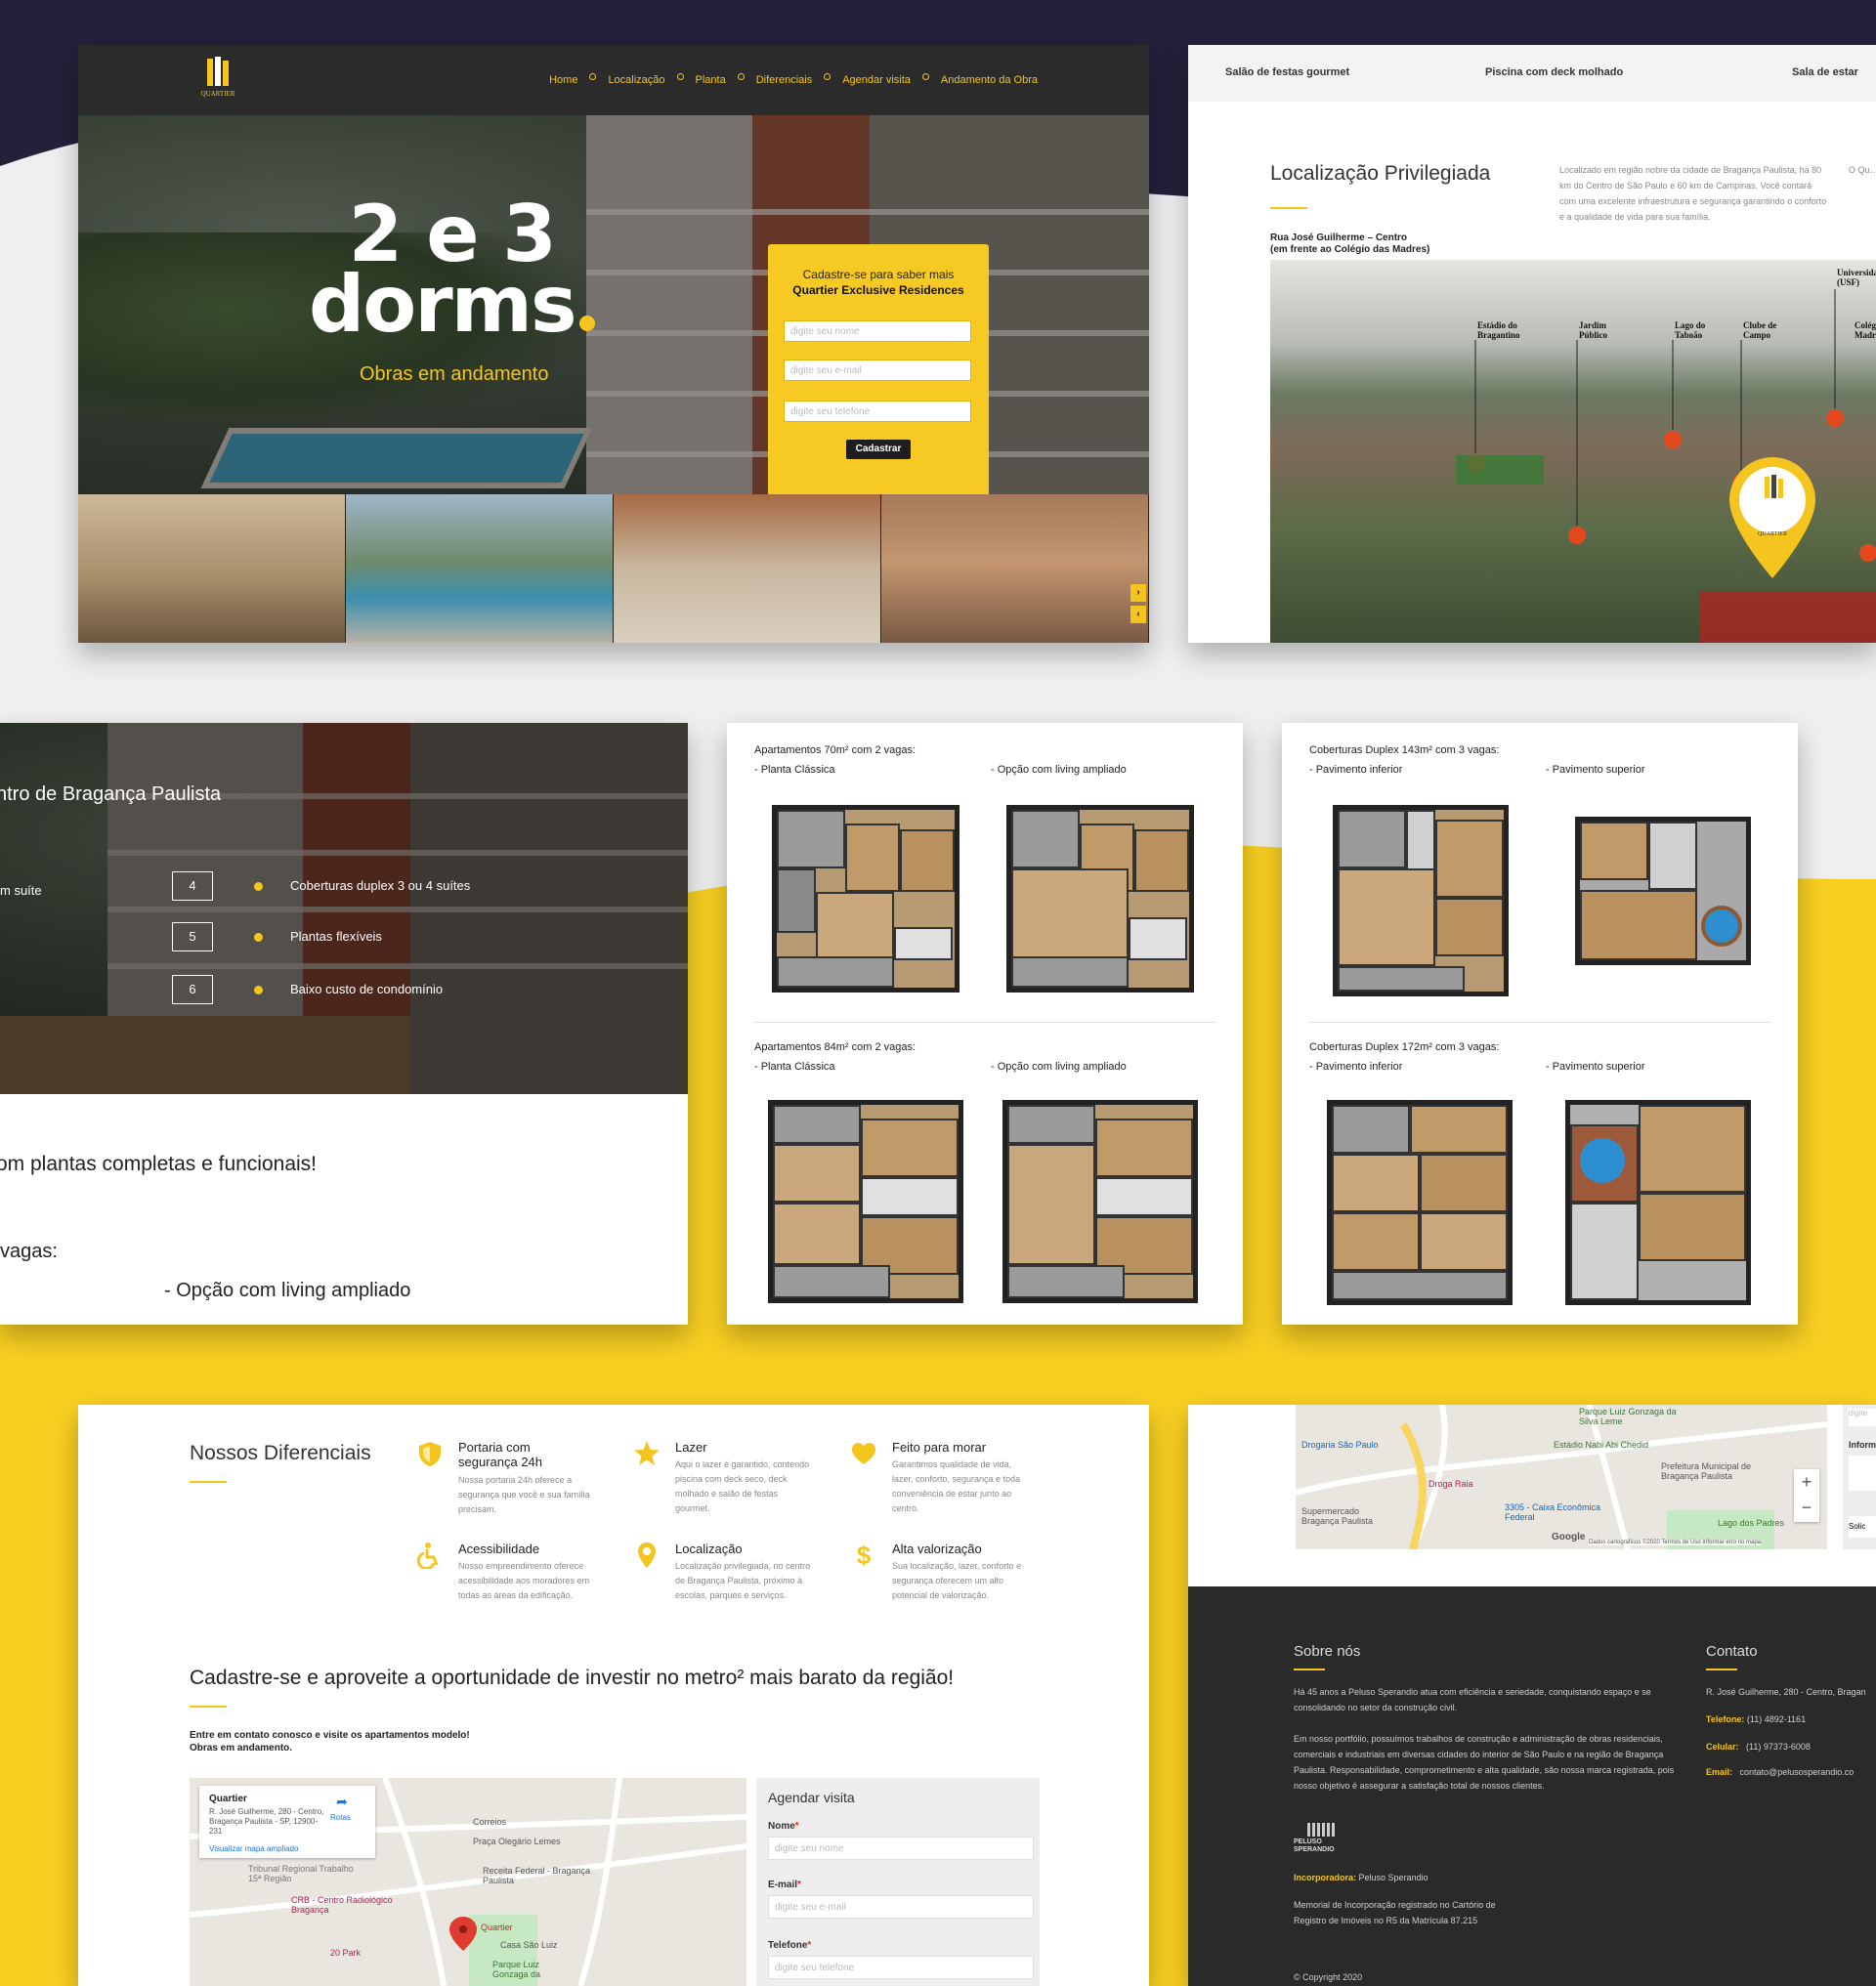  Describe the element at coordinates (1323, 1839) in the screenshot. I see `peluso-sperandio-logo: PELUSO SPERANDIO` at that location.